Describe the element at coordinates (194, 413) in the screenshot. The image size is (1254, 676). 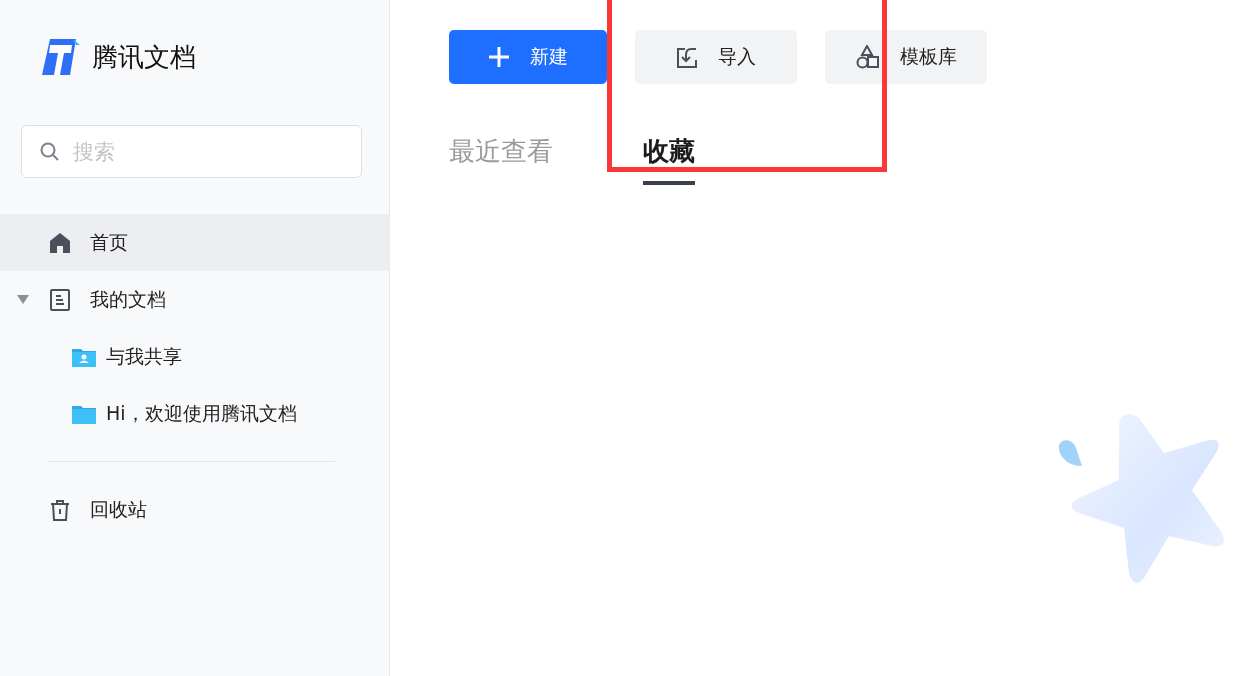
I see `sidebar-item: Hi，欢迎使用腾讯文档` at that location.